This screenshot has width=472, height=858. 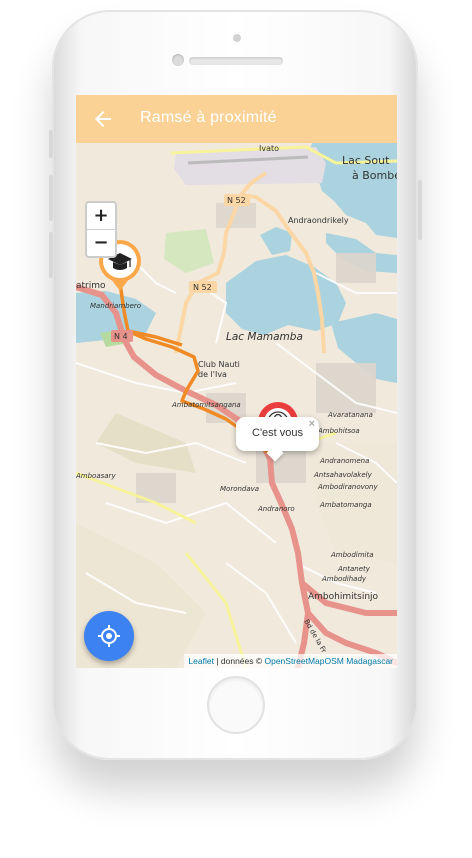 What do you see at coordinates (236, 61) in the screenshot?
I see `phone-speaker` at bounding box center [236, 61].